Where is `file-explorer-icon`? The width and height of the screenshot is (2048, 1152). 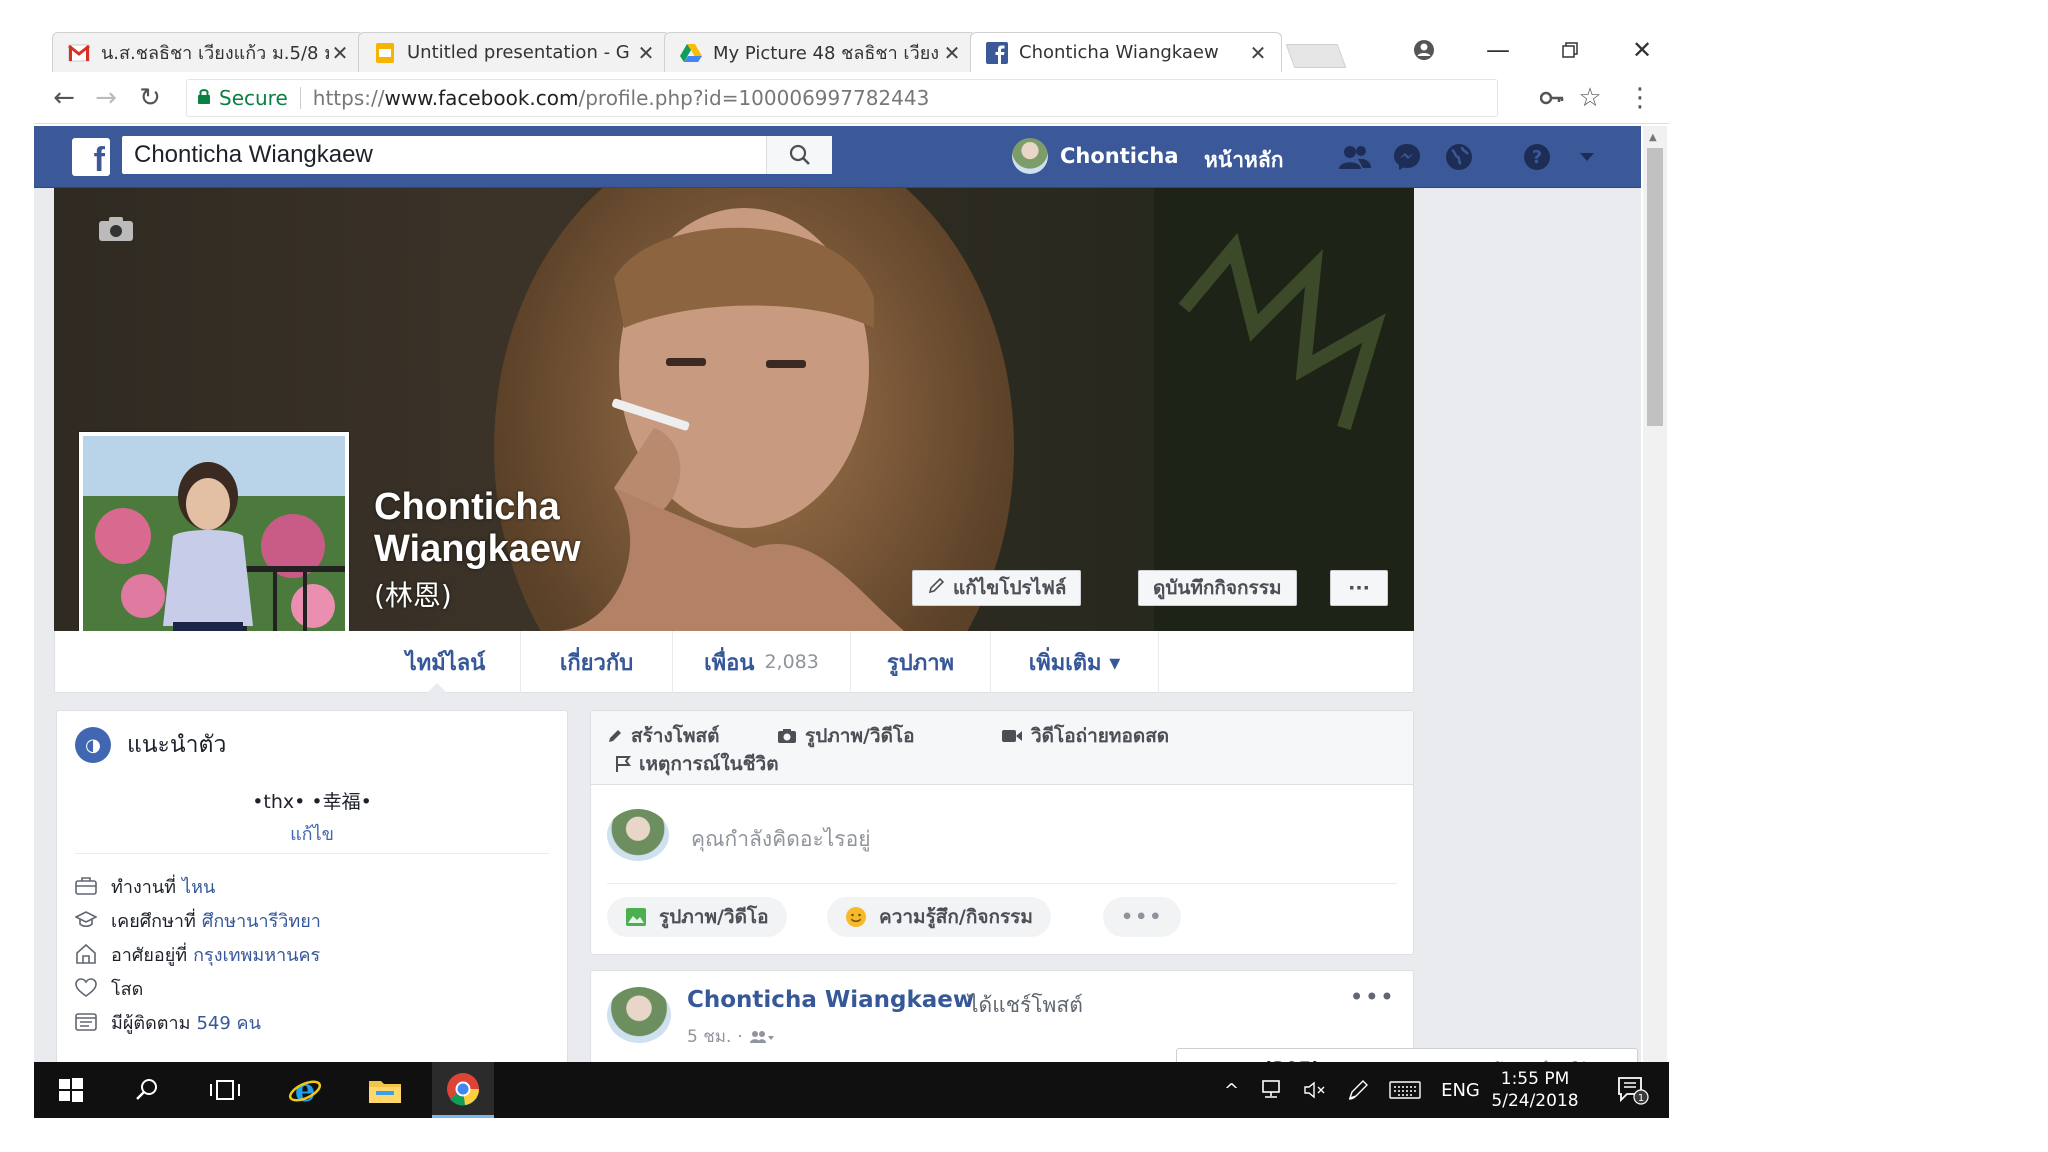 file-explorer-icon is located at coordinates (385, 1090).